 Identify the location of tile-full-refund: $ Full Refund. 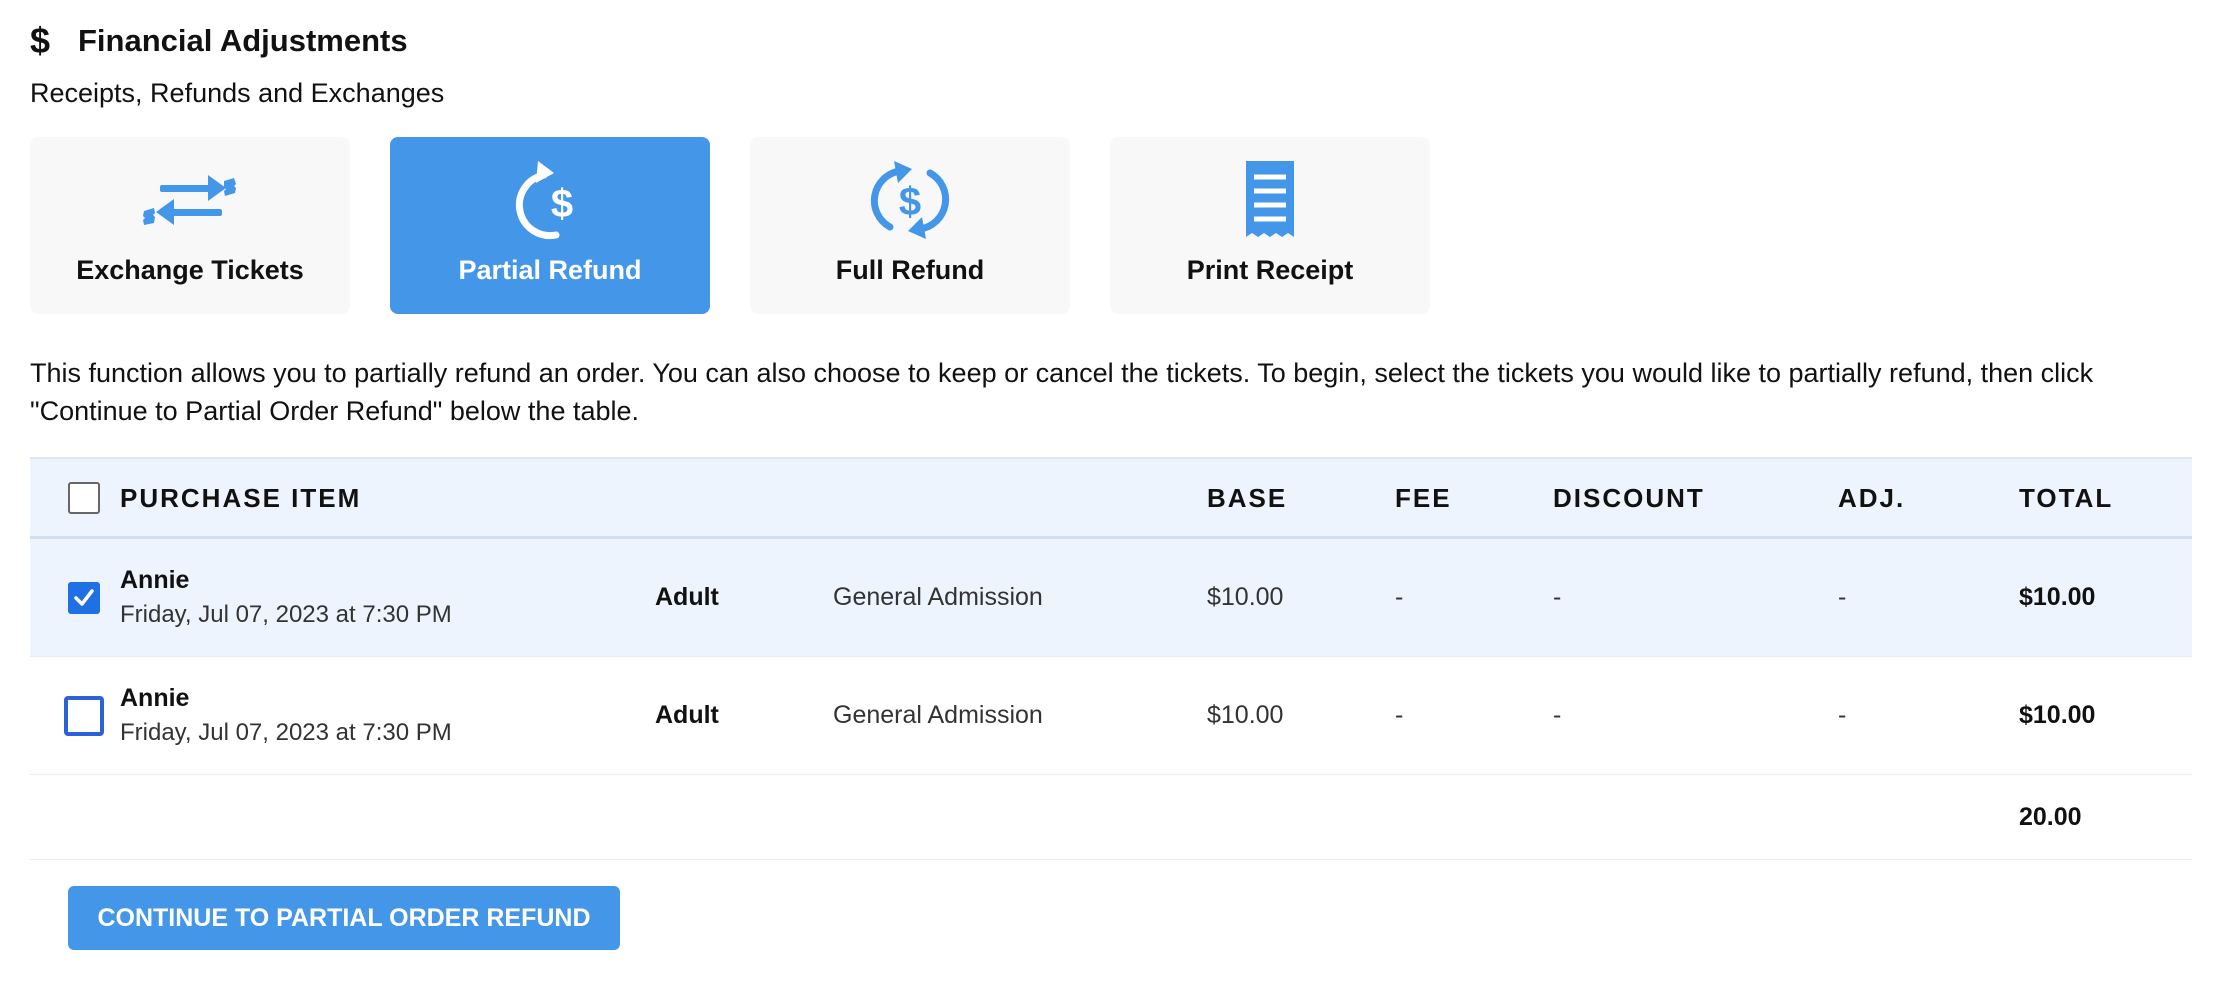
(910, 225).